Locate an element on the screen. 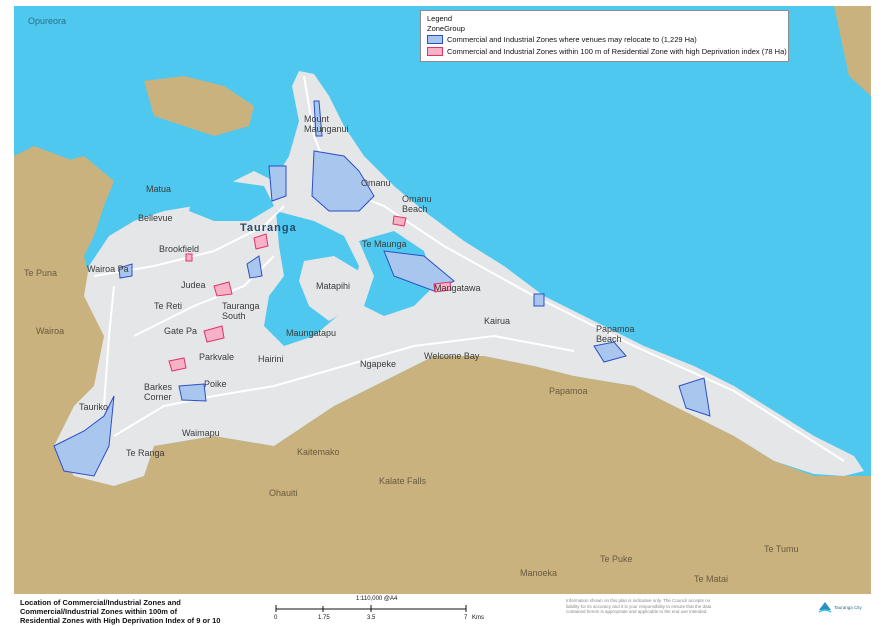  label-te-maunga: Te Maunga is located at coordinates (384, 244).